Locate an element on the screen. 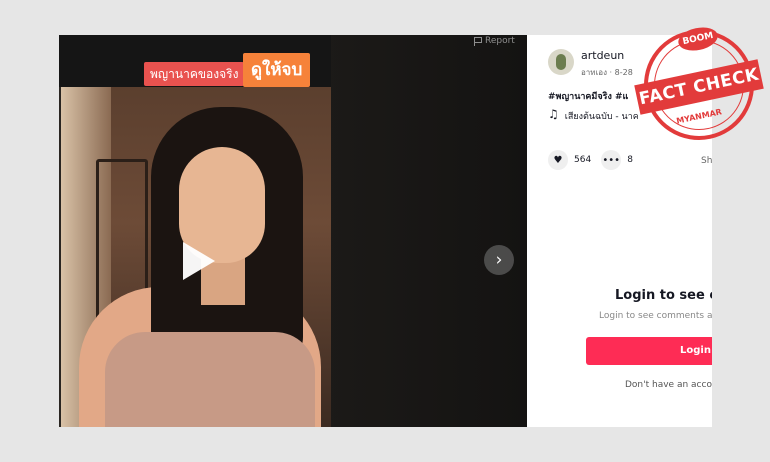  music-title: เสียงต้นฉบับ - นาค is located at coordinates (601, 117).